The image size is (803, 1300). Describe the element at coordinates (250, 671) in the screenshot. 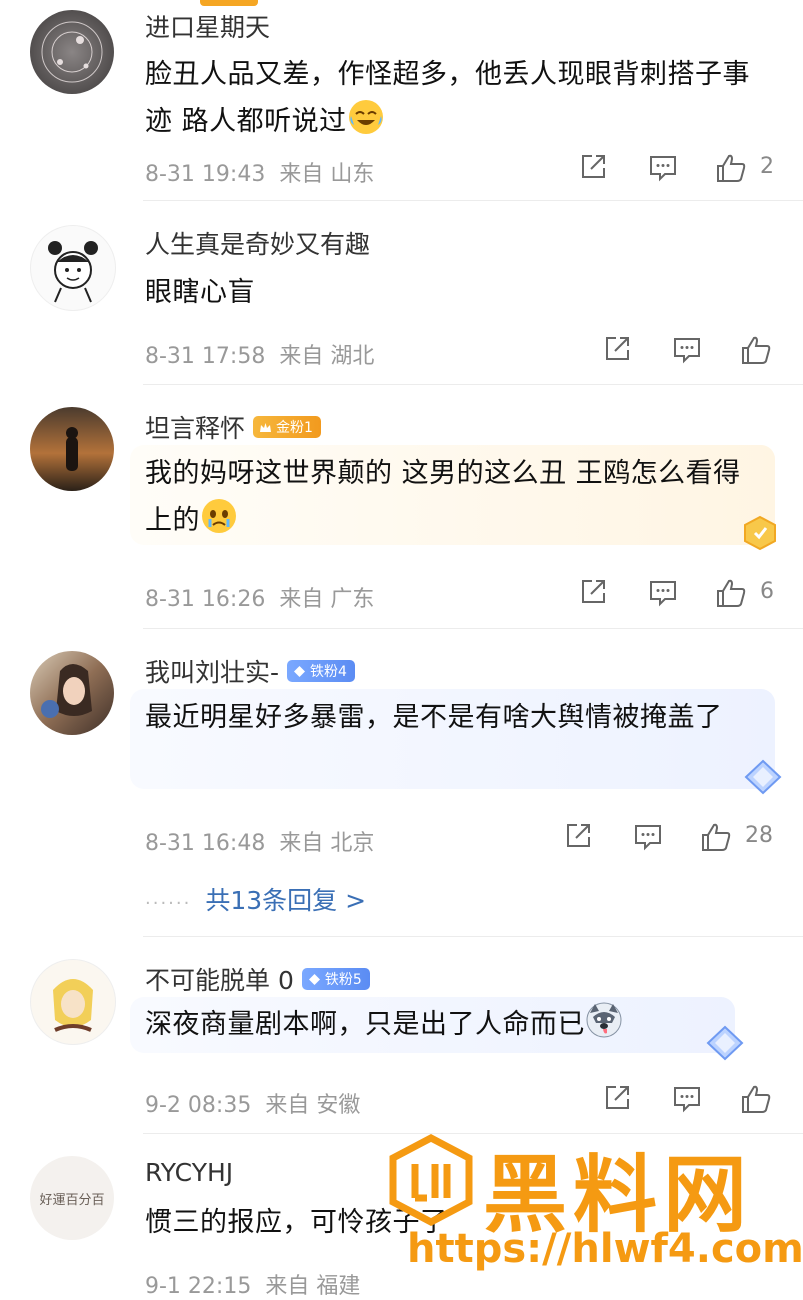

I see `username: 我叫刘壮实- 铁粉4` at that location.